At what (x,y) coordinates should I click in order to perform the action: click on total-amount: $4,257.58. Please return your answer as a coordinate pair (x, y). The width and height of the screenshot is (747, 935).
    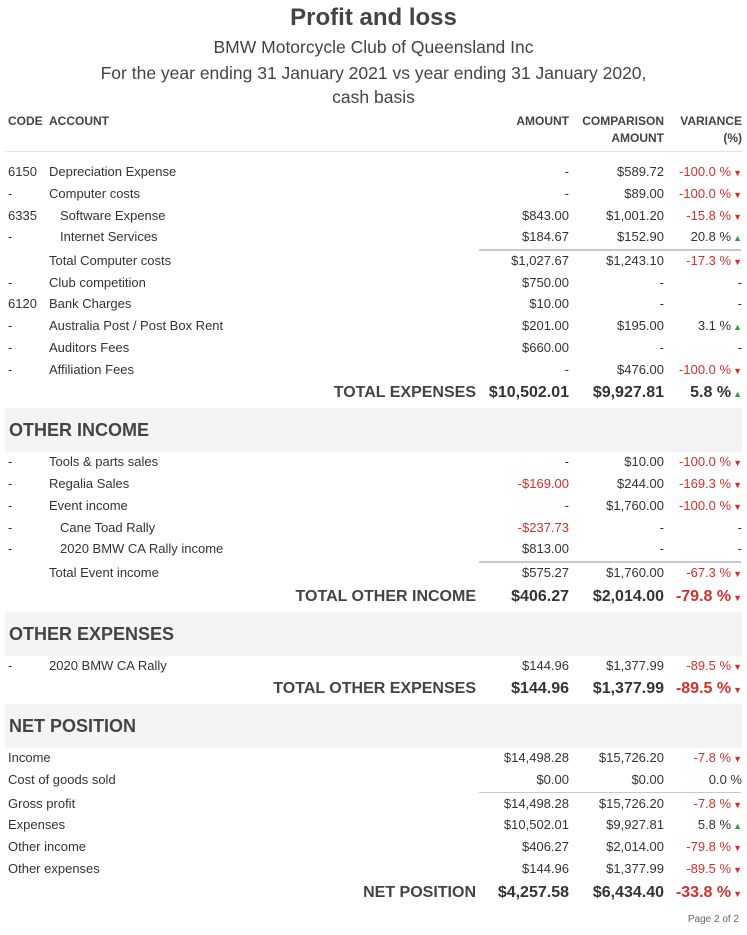
    Looking at the image, I should click on (533, 892).